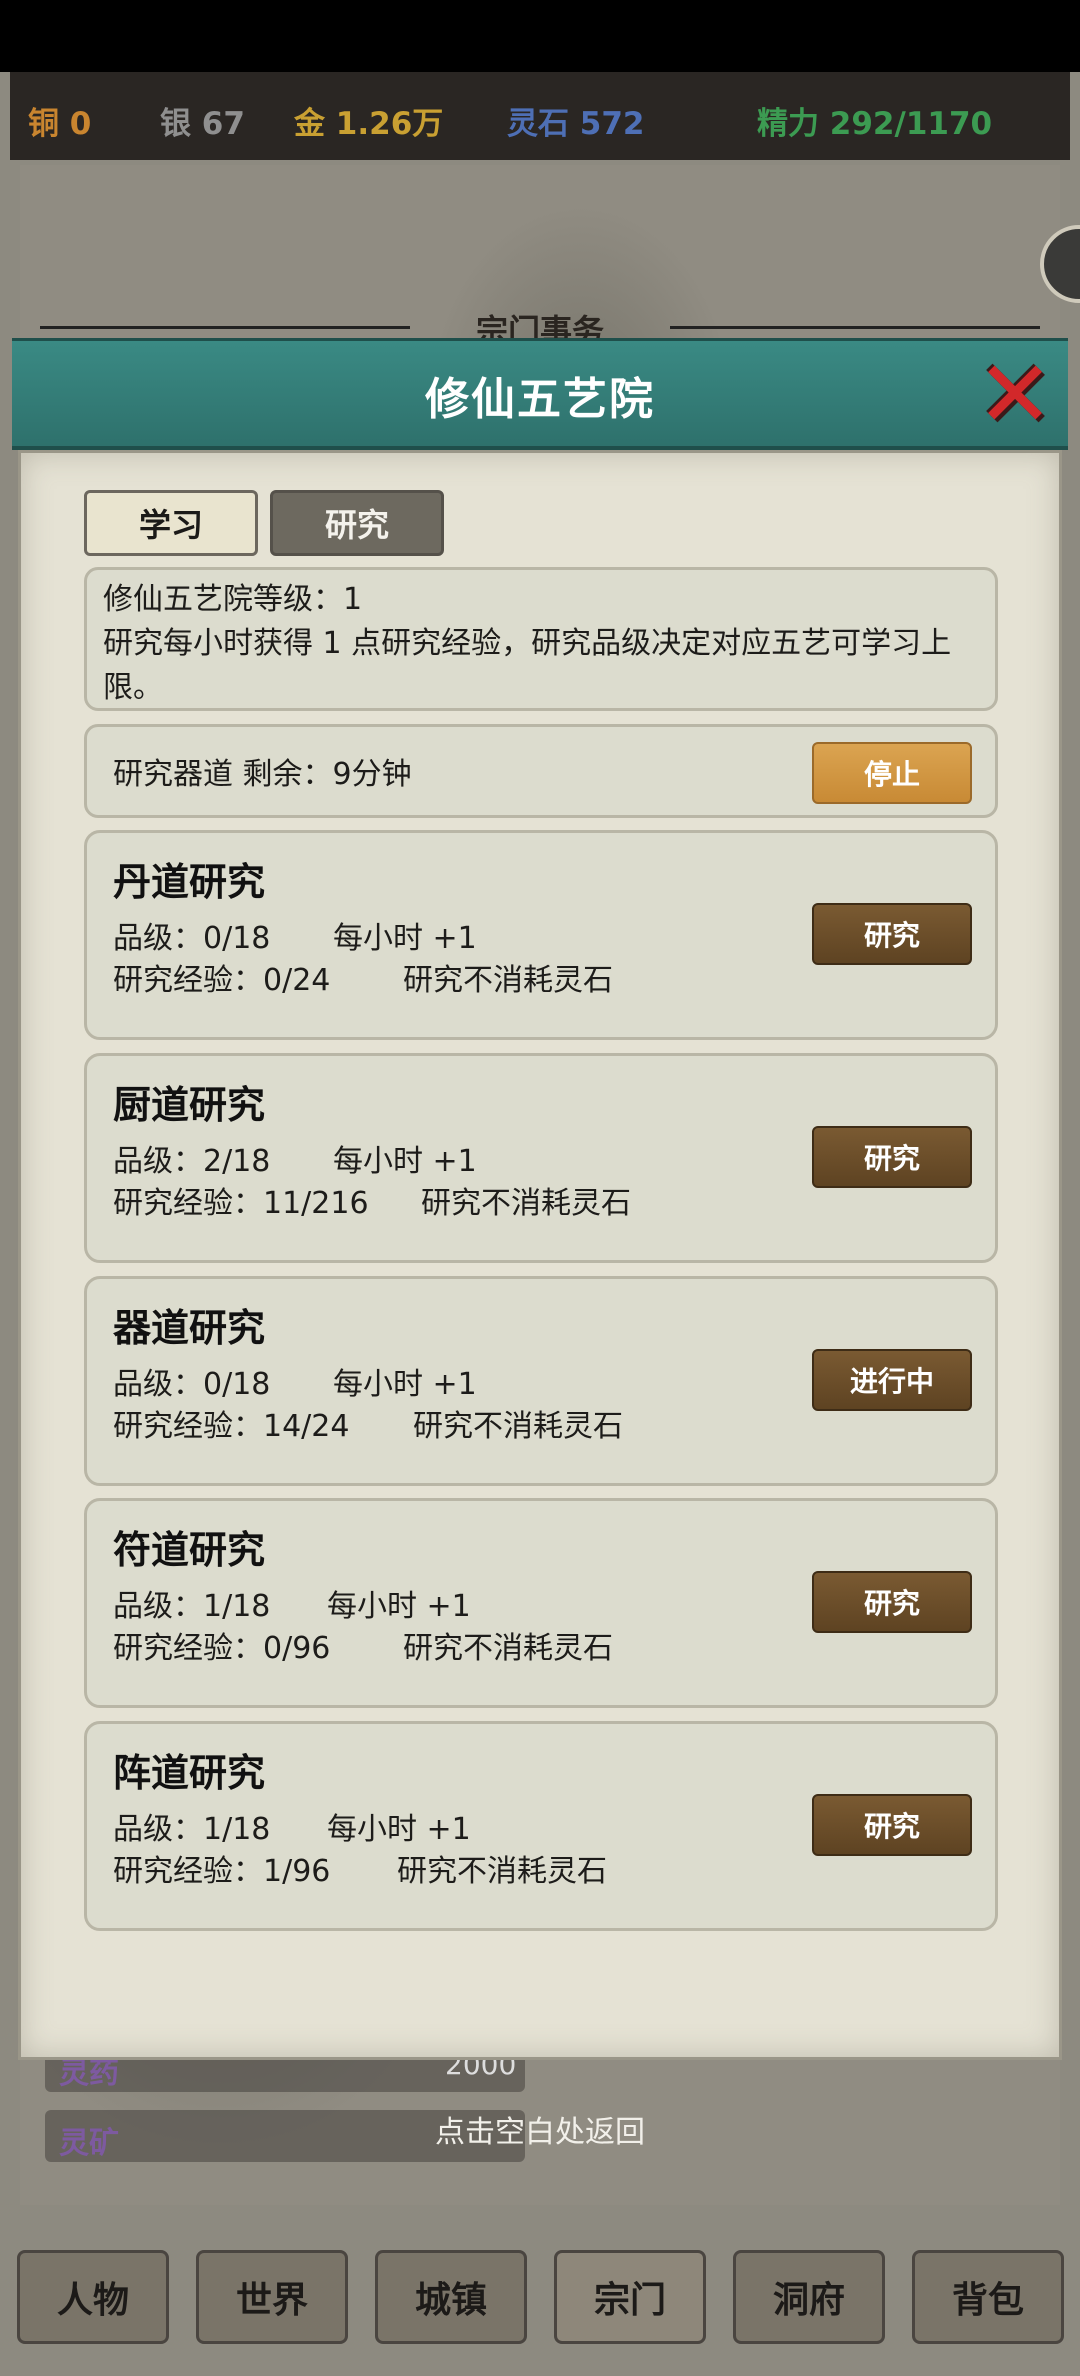  Describe the element at coordinates (189, 1773) in the screenshot. I see `card-title: 阵道研究` at that location.